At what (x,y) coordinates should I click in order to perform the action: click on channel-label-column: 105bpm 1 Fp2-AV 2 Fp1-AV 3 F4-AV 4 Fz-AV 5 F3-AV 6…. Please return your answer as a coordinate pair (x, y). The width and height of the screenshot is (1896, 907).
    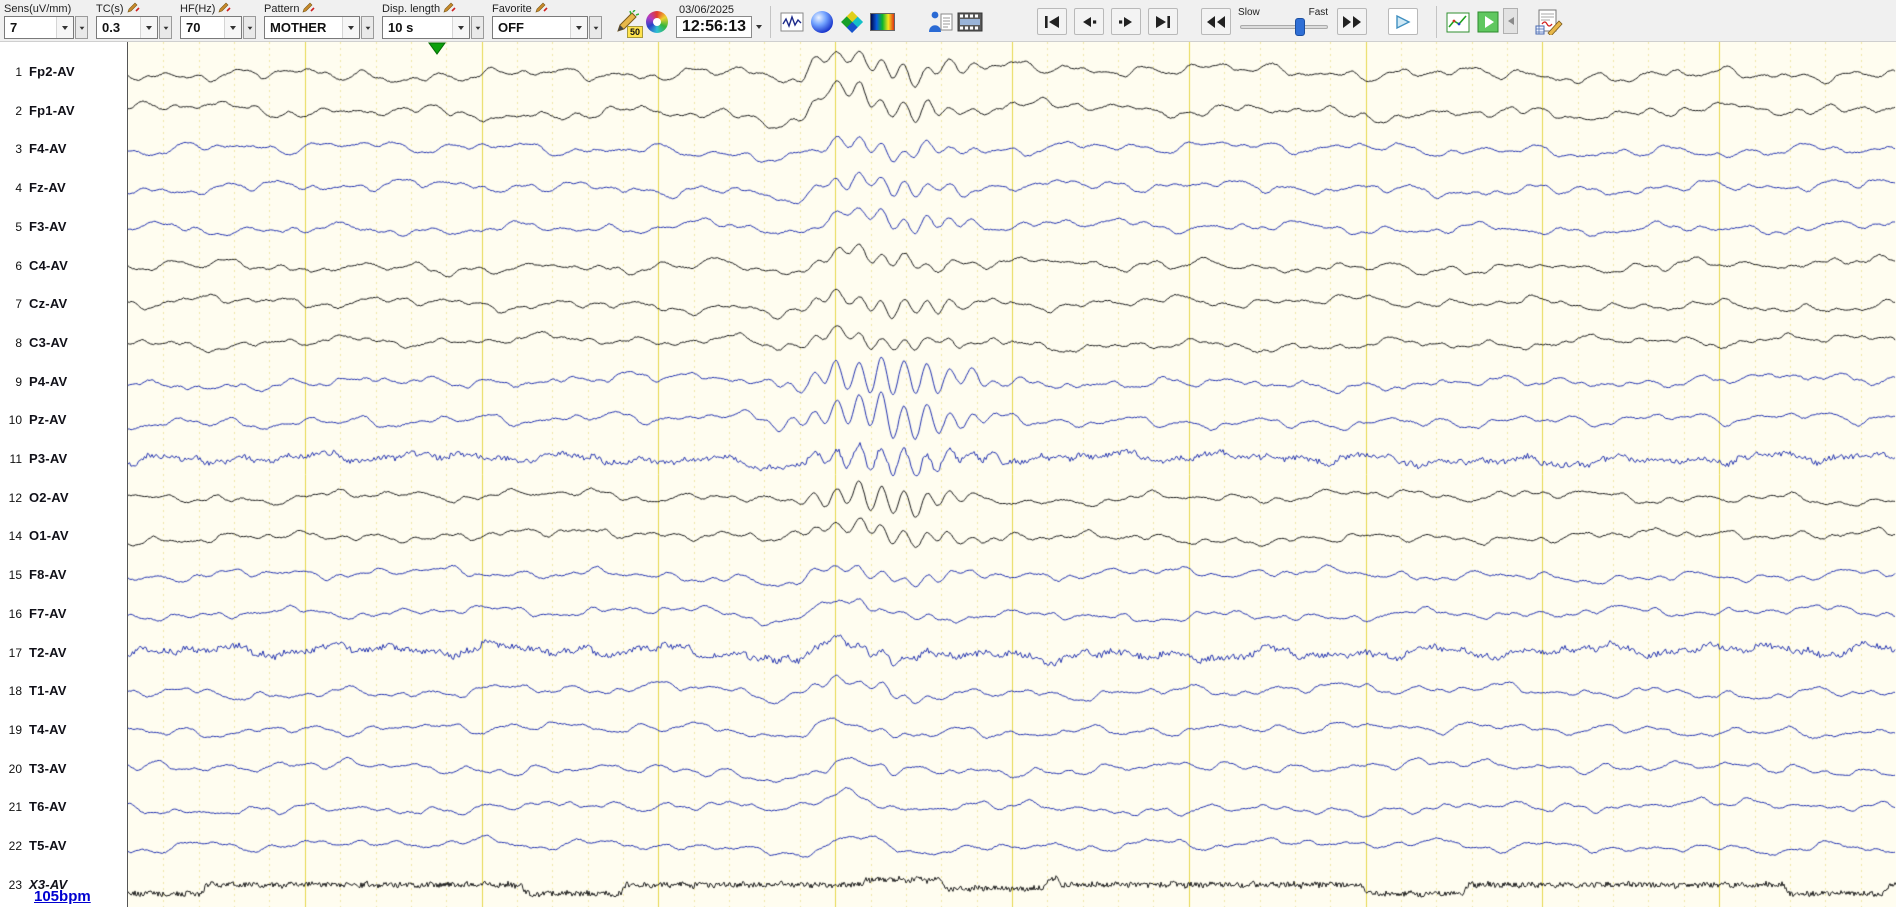
    Looking at the image, I should click on (63, 474).